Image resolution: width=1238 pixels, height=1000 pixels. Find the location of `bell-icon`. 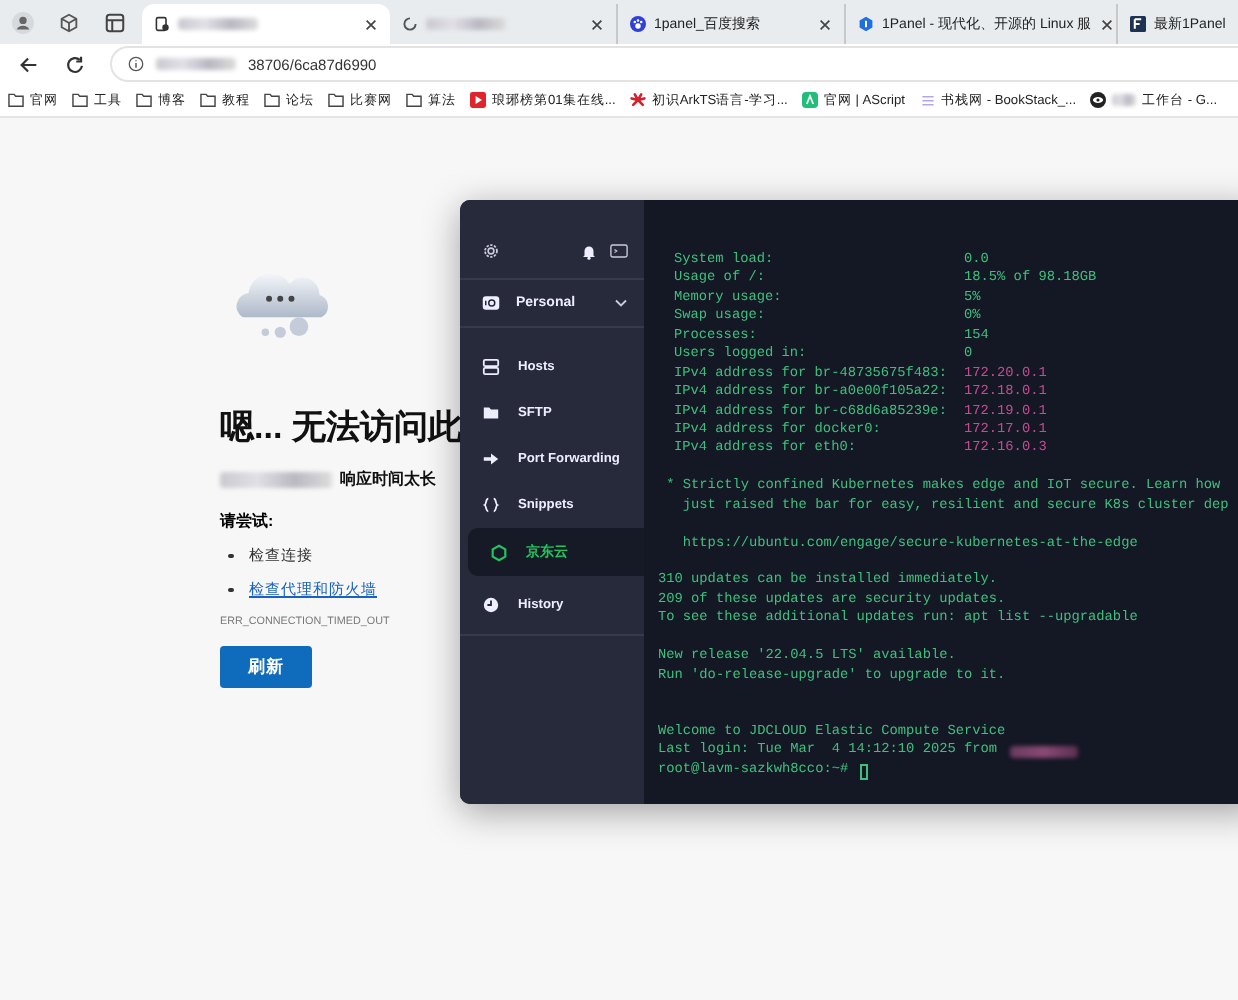

bell-icon is located at coordinates (589, 251).